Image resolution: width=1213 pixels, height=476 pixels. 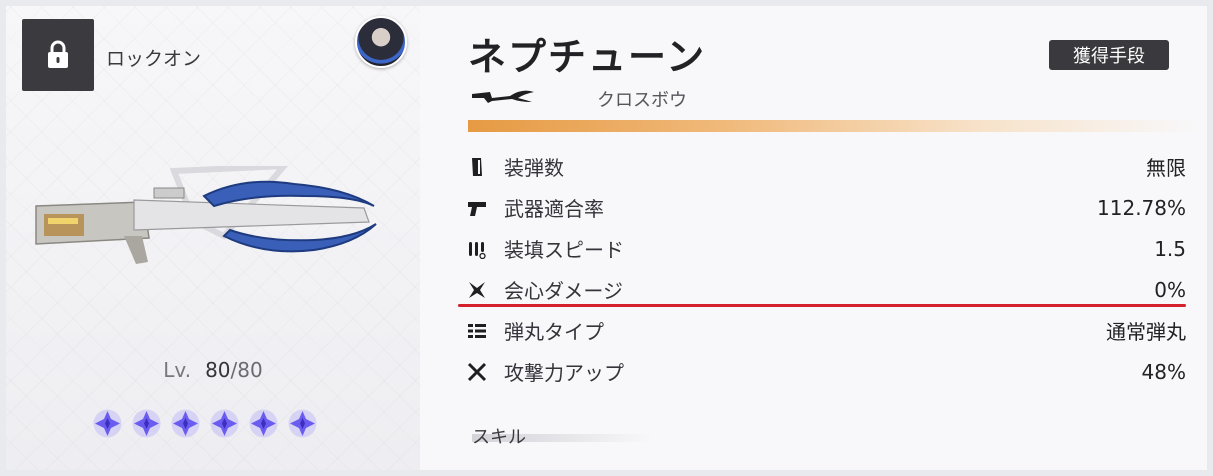 I want to click on stat-row-reload: 装填スピード 1.5, so click(x=826, y=248).